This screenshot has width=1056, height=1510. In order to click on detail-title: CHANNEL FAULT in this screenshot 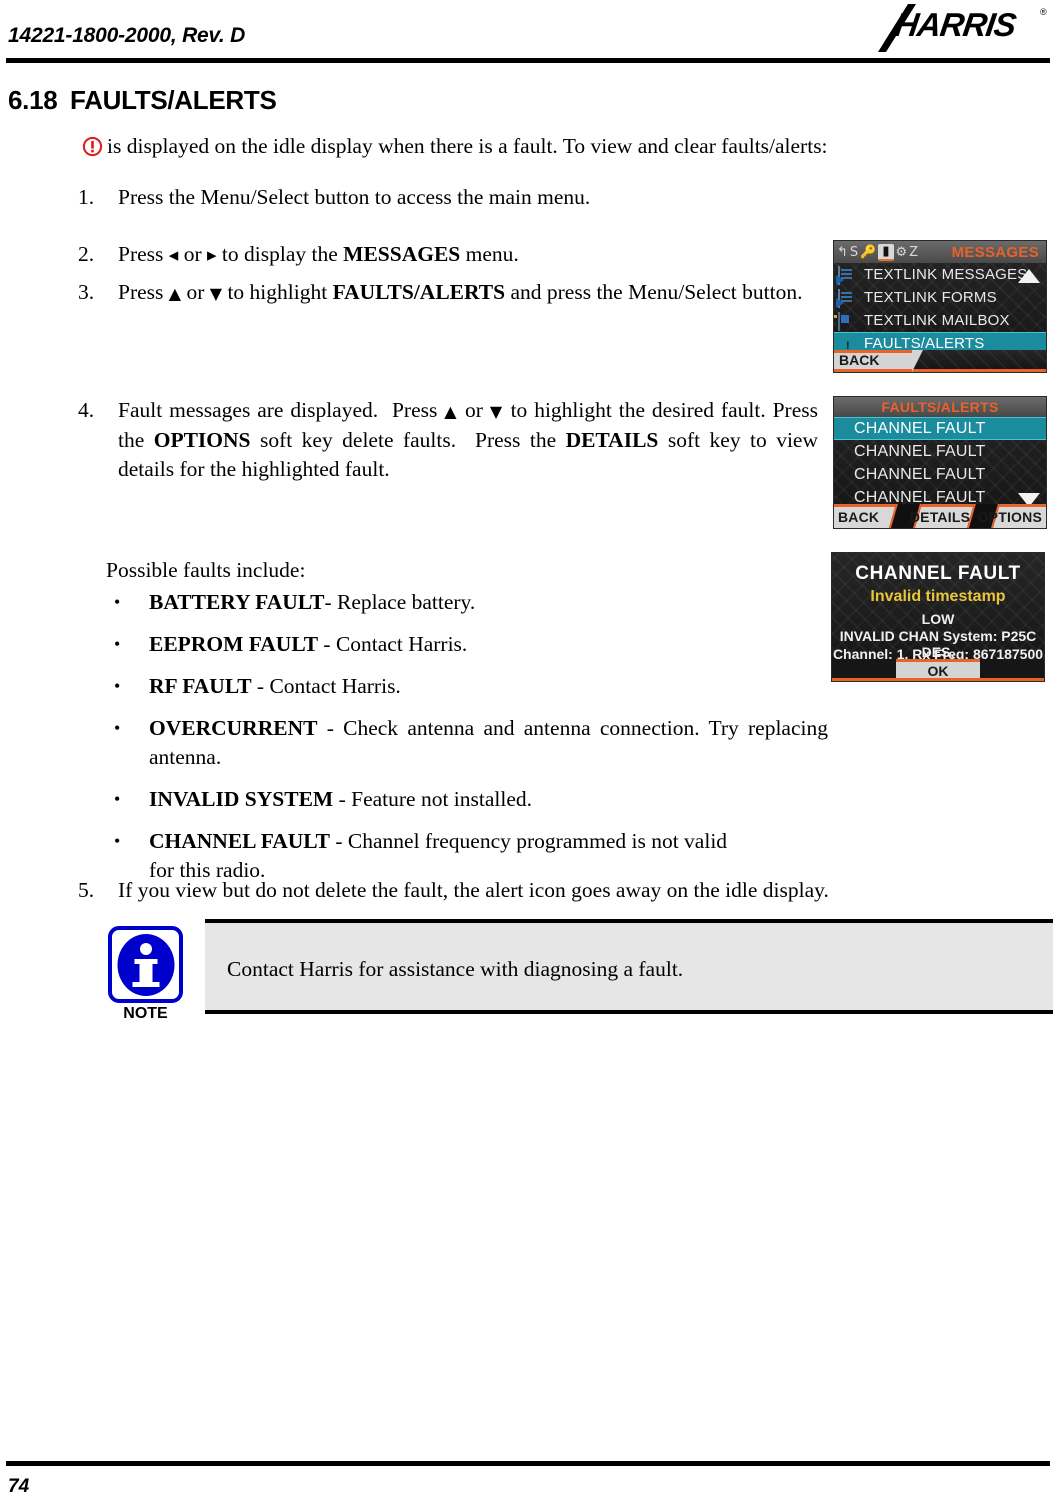, I will do `click(938, 573)`.